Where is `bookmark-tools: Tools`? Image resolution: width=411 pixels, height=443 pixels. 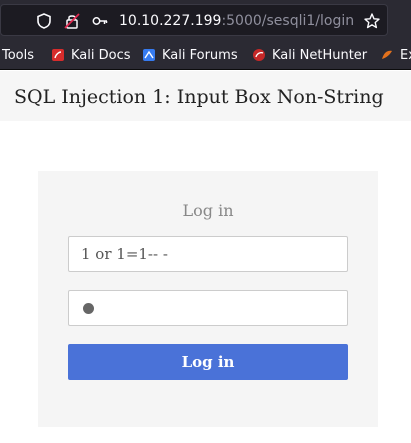
bookmark-tools: Tools is located at coordinates (18, 55).